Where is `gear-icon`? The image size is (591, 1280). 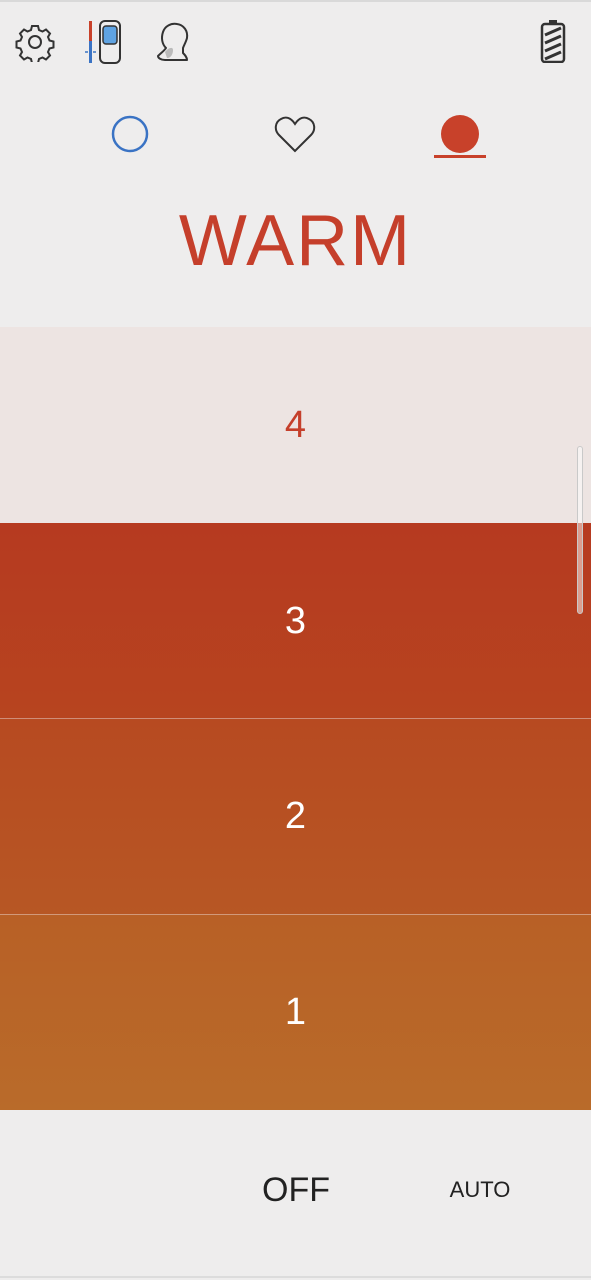
gear-icon is located at coordinates (35, 42).